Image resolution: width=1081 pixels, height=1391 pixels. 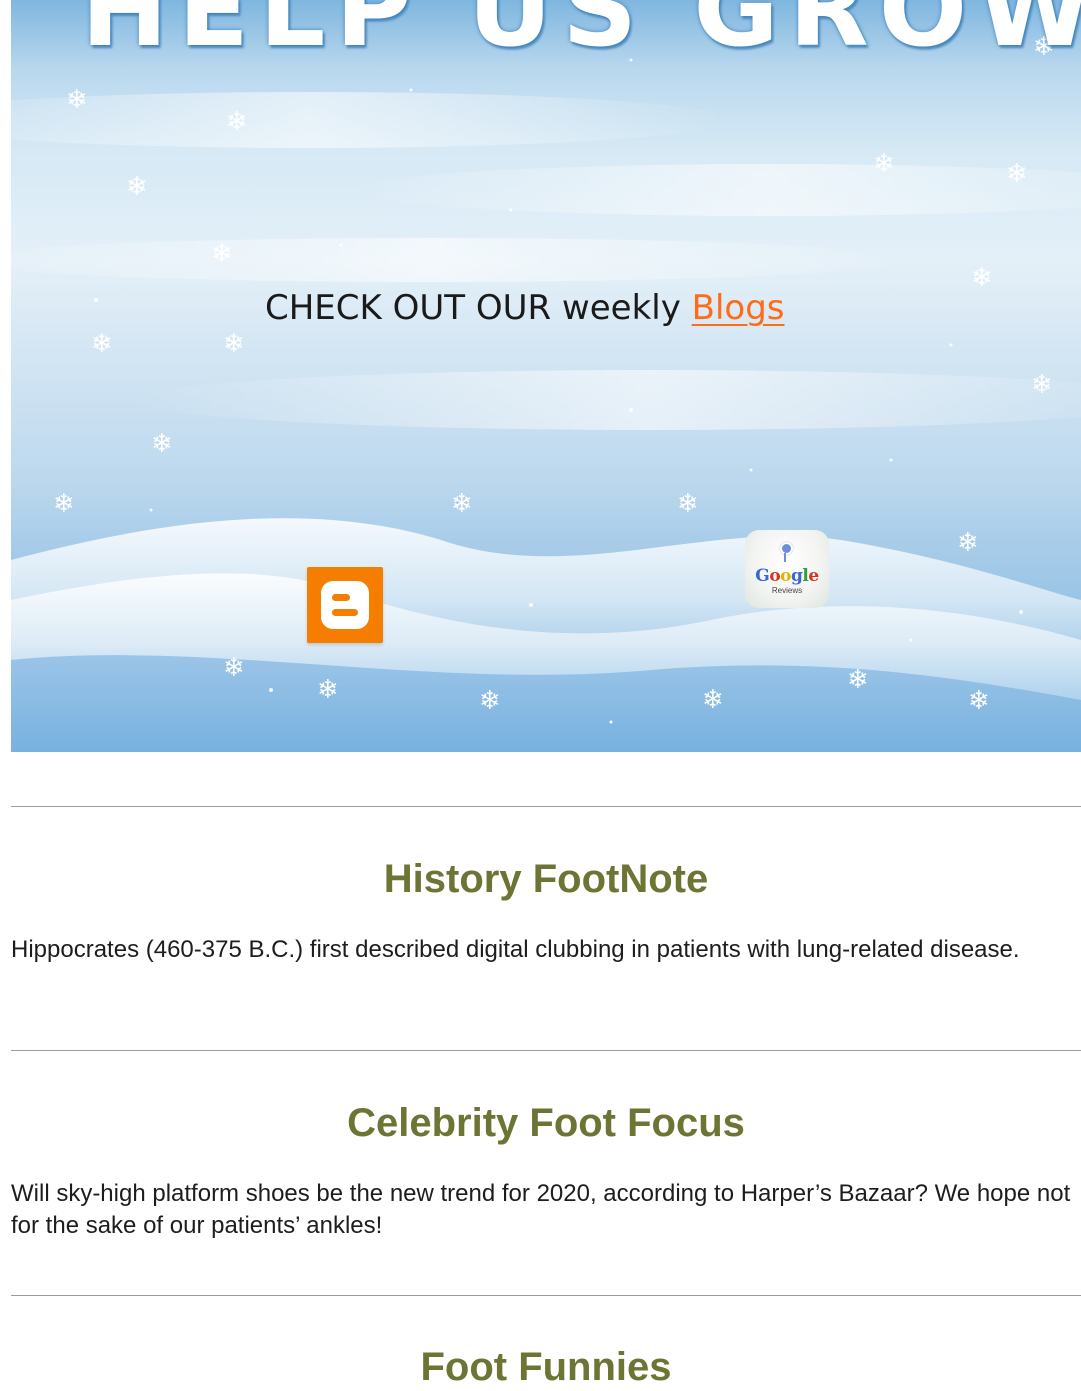 What do you see at coordinates (787, 590) in the screenshot?
I see `google-badge-sub: Reviews` at bounding box center [787, 590].